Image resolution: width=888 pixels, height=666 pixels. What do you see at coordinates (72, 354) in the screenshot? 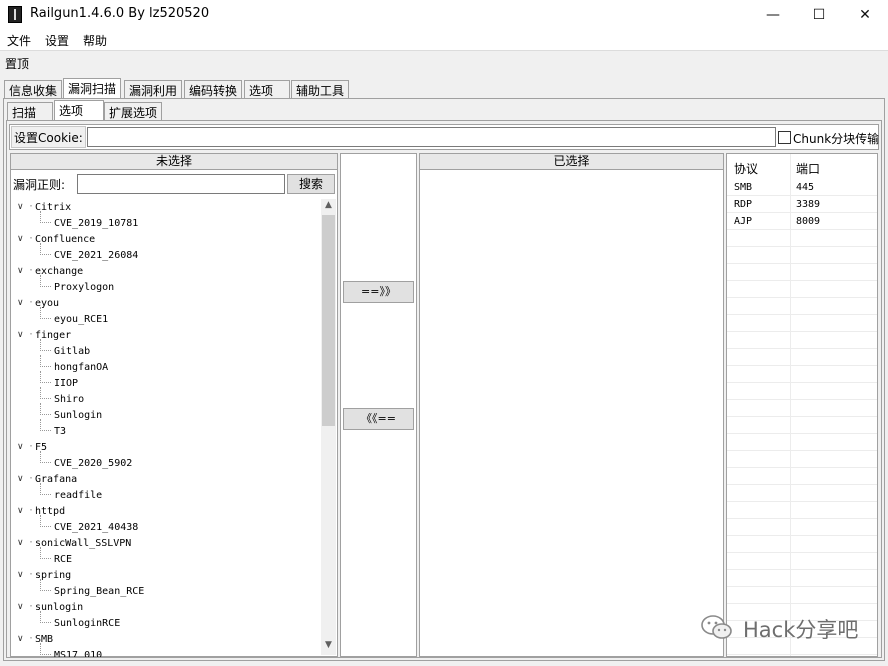
I see `tree-item: Gitlab` at bounding box center [72, 354].